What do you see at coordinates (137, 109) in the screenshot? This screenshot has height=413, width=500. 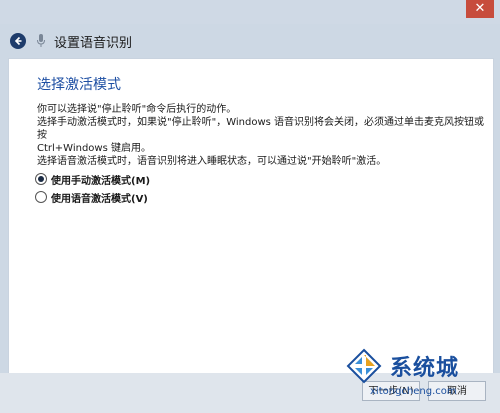 I see `desc-line: 你可以选择说"停止聆听"命令后执行的动作。` at bounding box center [137, 109].